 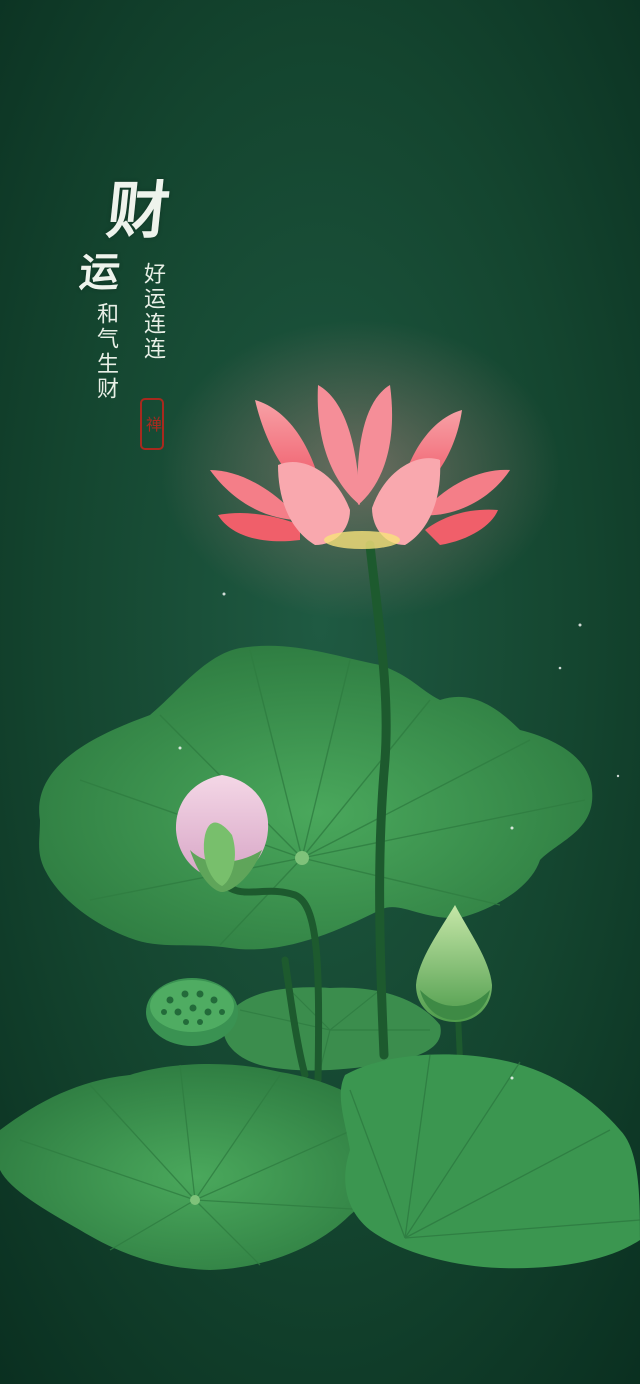 What do you see at coordinates (138, 210) in the screenshot?
I see `fortune-character: 财` at bounding box center [138, 210].